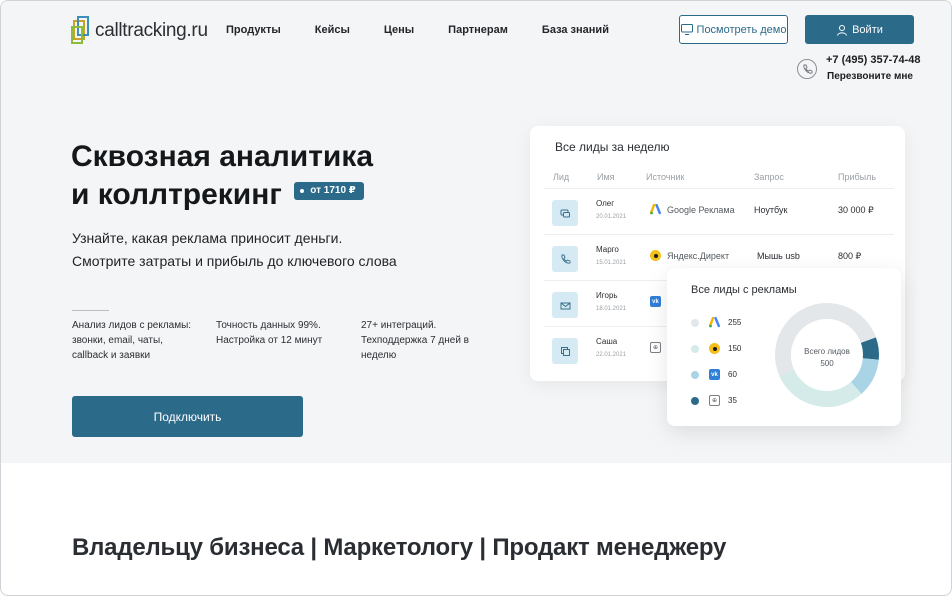 The height and width of the screenshot is (596, 952). What do you see at coordinates (606, 177) in the screenshot?
I see `column-header-name: Имя` at bounding box center [606, 177].